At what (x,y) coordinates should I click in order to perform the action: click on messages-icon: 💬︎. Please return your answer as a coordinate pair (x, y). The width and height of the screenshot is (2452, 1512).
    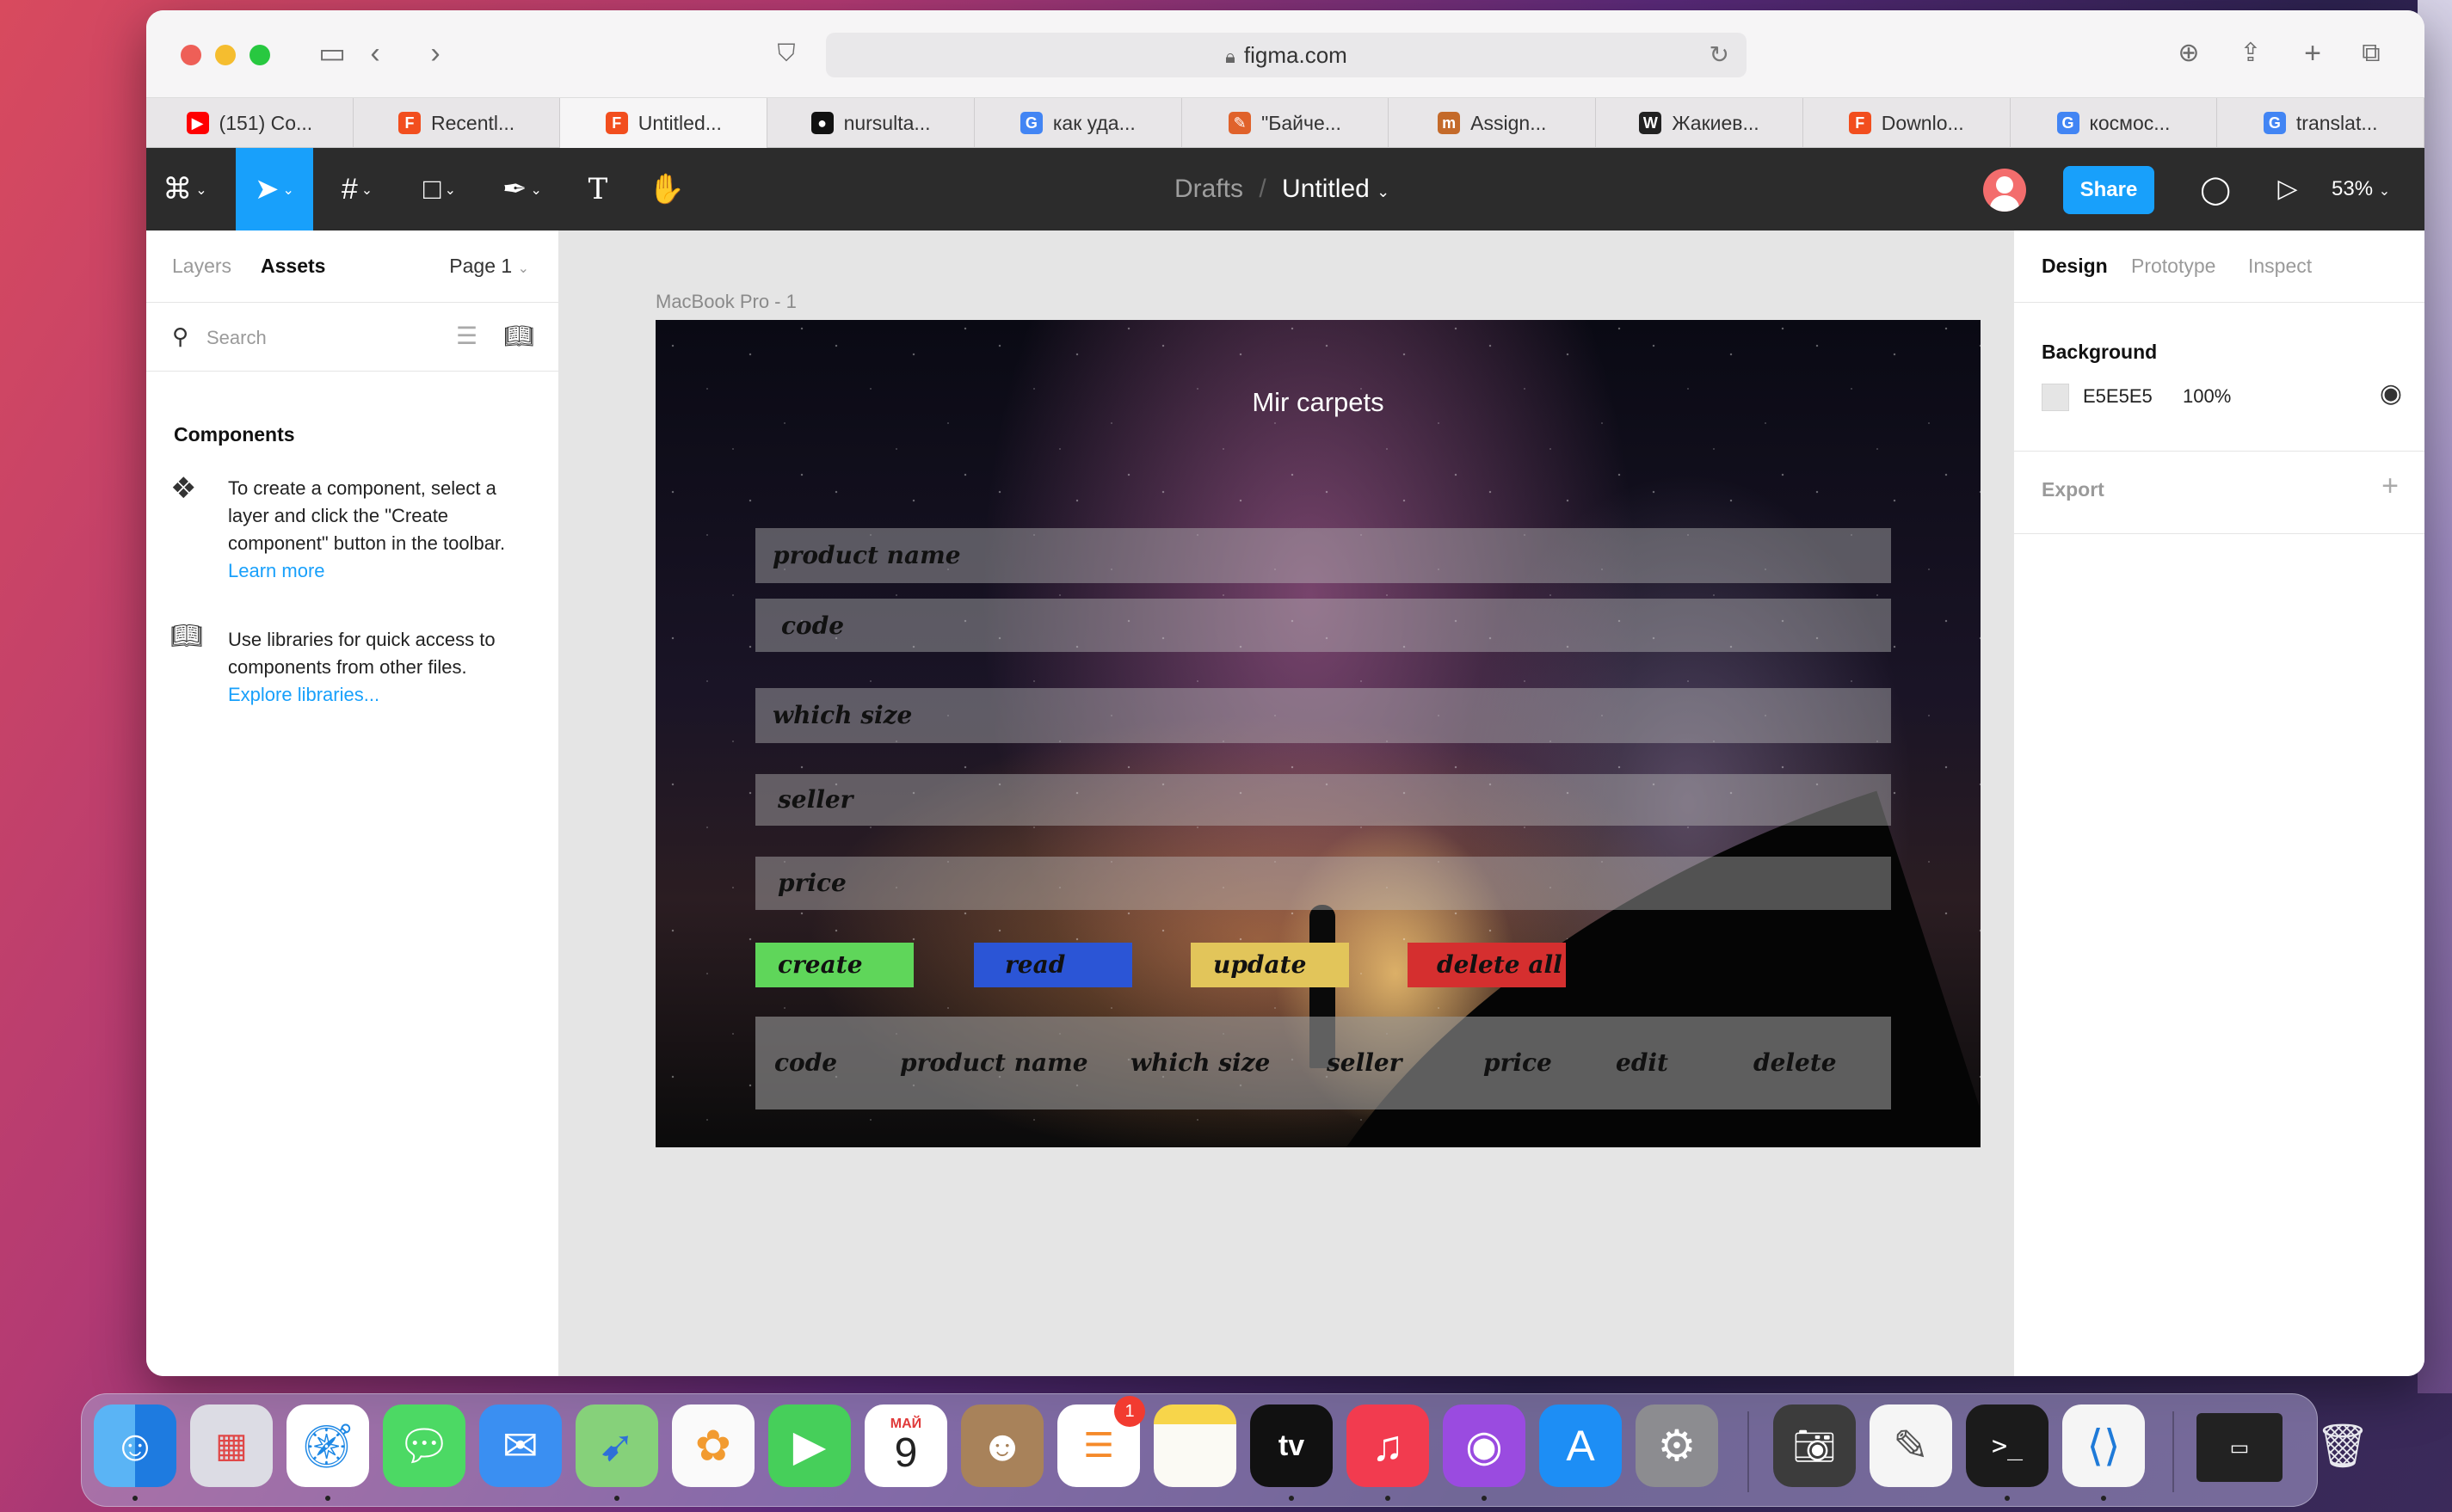
    Looking at the image, I should click on (424, 1446).